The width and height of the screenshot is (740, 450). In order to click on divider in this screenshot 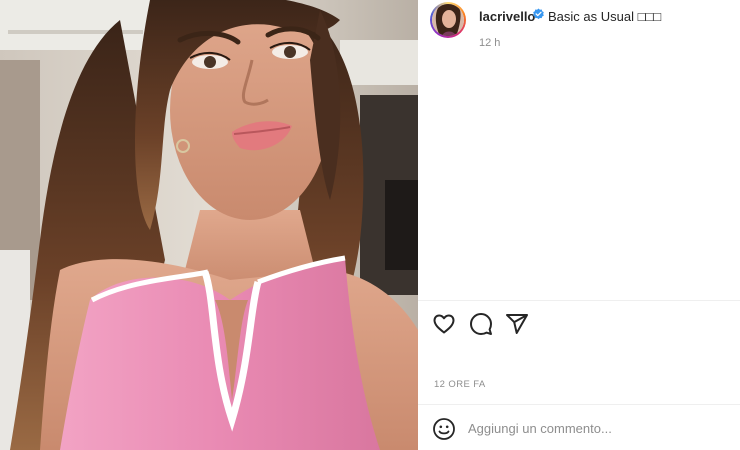, I will do `click(579, 300)`.